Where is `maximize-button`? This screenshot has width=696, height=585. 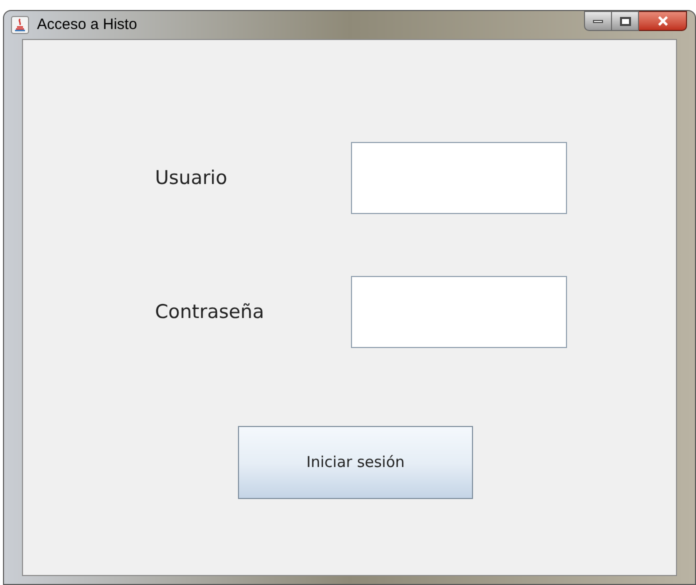
maximize-button is located at coordinates (625, 21).